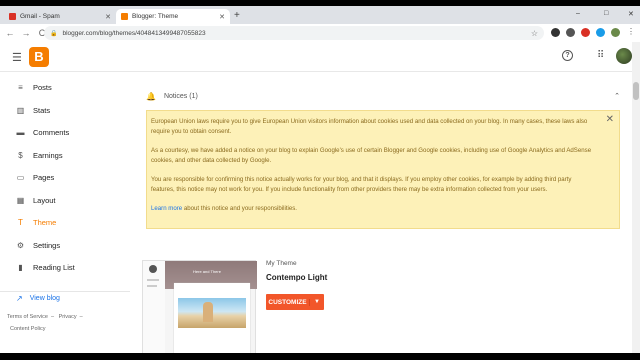 The height and width of the screenshot is (360, 640). I want to click on preview-title: Here and There, so click(207, 271).